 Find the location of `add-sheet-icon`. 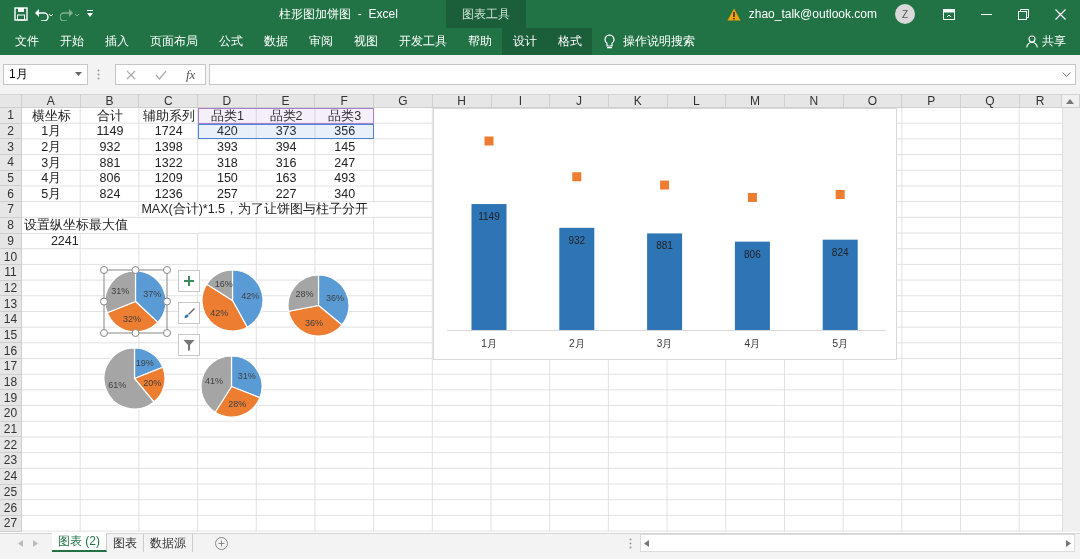

add-sheet-icon is located at coordinates (221, 543).